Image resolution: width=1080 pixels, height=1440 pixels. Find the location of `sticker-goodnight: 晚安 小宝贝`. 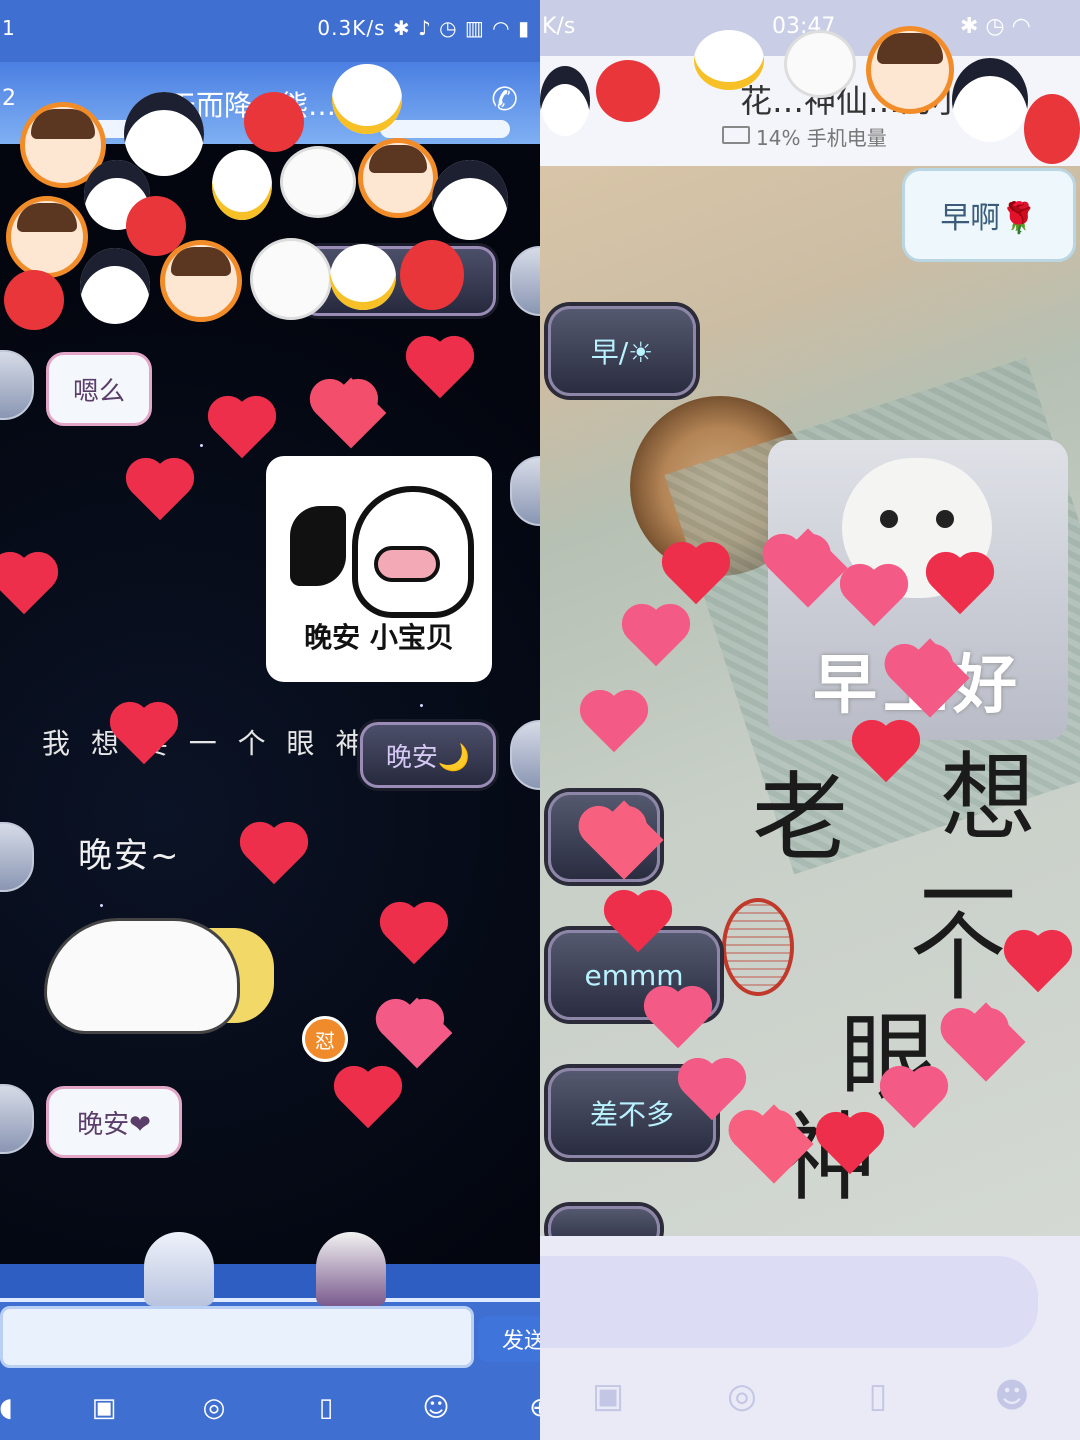

sticker-goodnight: 晚安 小宝贝 is located at coordinates (379, 569).